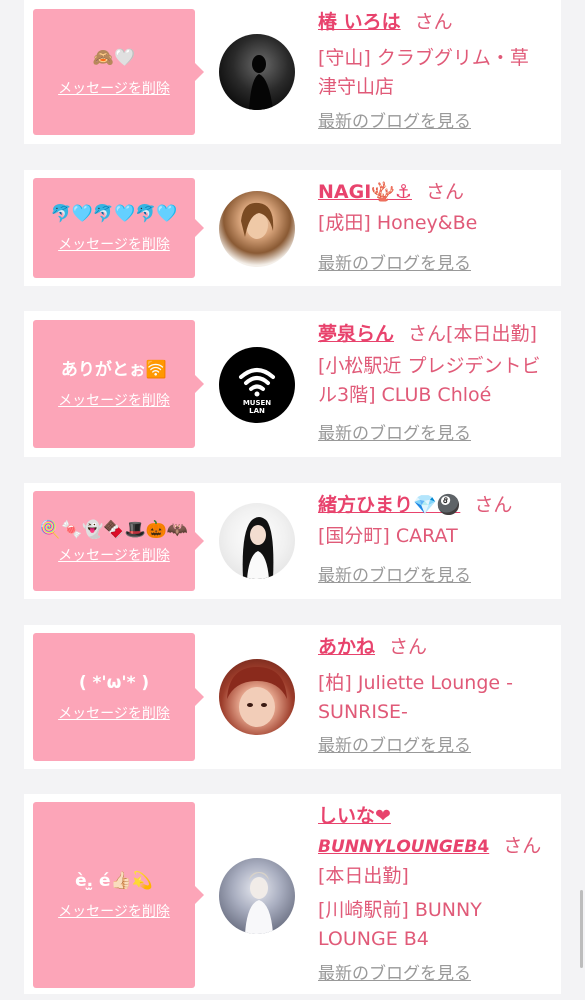 The height and width of the screenshot is (1000, 585). I want to click on message-bubble: è.̫ é👍🏻💫 メッセージを削除, so click(118, 895).